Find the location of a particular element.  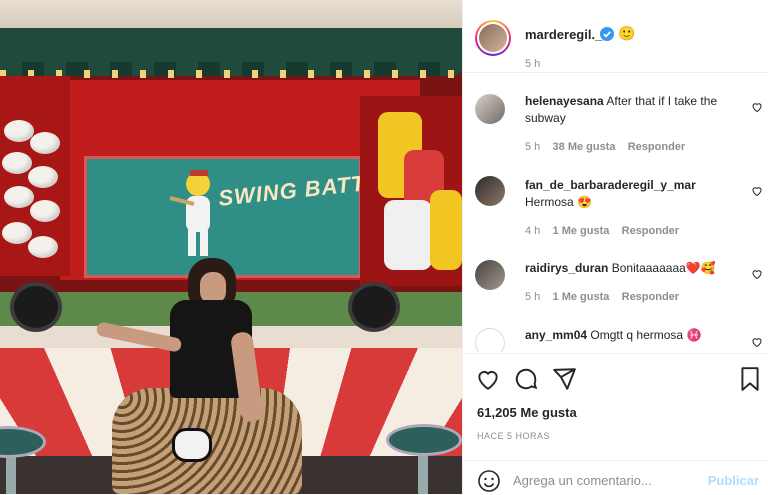

comment-body: Hermosa is located at coordinates (549, 202).